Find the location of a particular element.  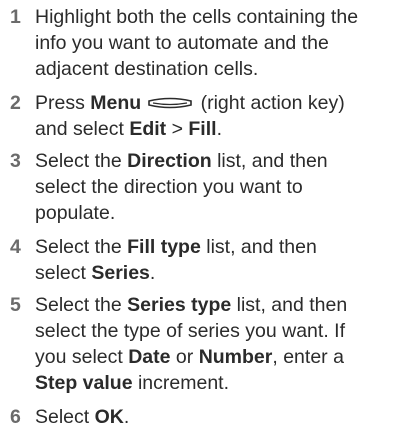

step-line: Select OK. is located at coordinates (212, 417).